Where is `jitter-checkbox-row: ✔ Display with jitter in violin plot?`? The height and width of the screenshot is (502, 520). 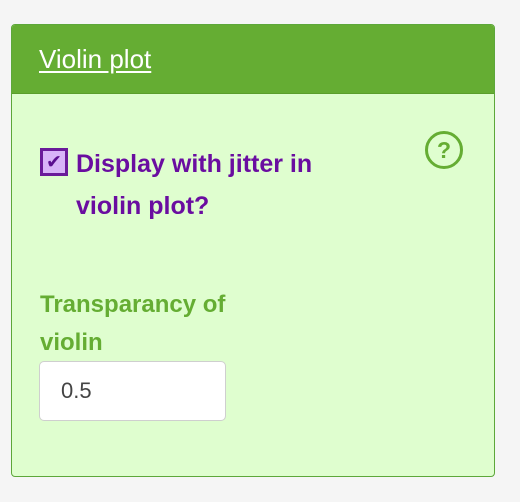
jitter-checkbox-row: ✔ Display with jitter in violin plot? is located at coordinates (210, 185).